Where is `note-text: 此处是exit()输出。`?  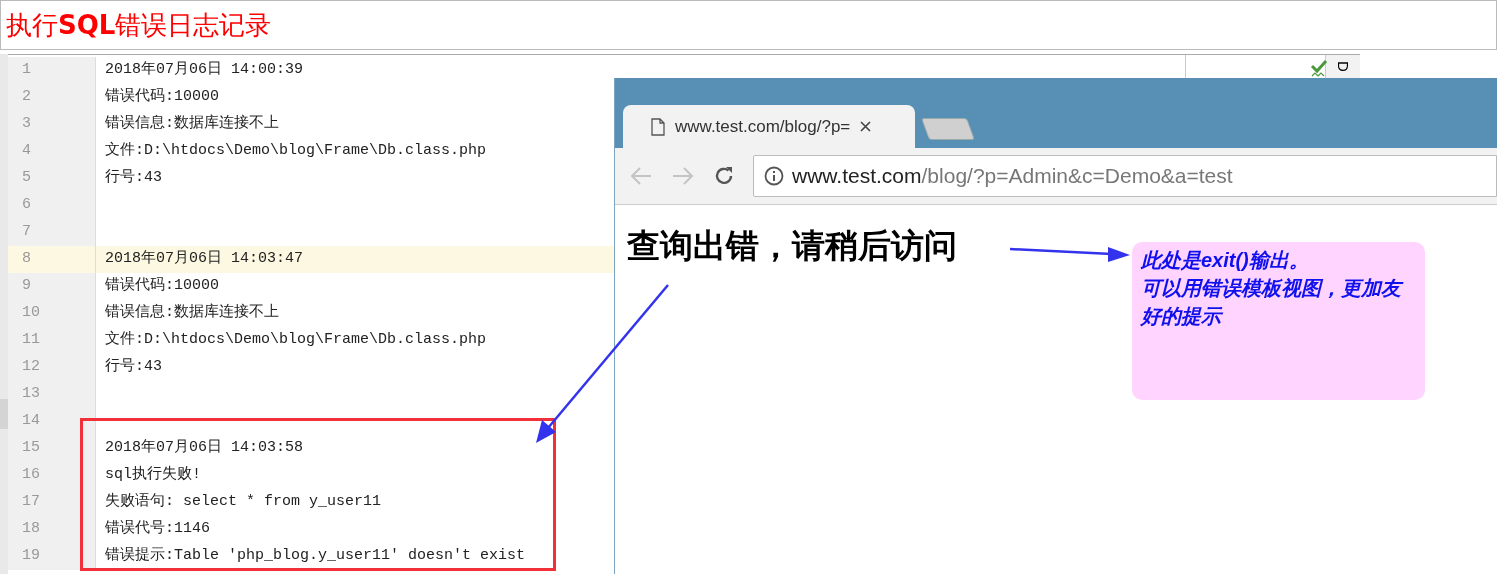 note-text: 此处是exit()输出。 is located at coordinates (1225, 260).